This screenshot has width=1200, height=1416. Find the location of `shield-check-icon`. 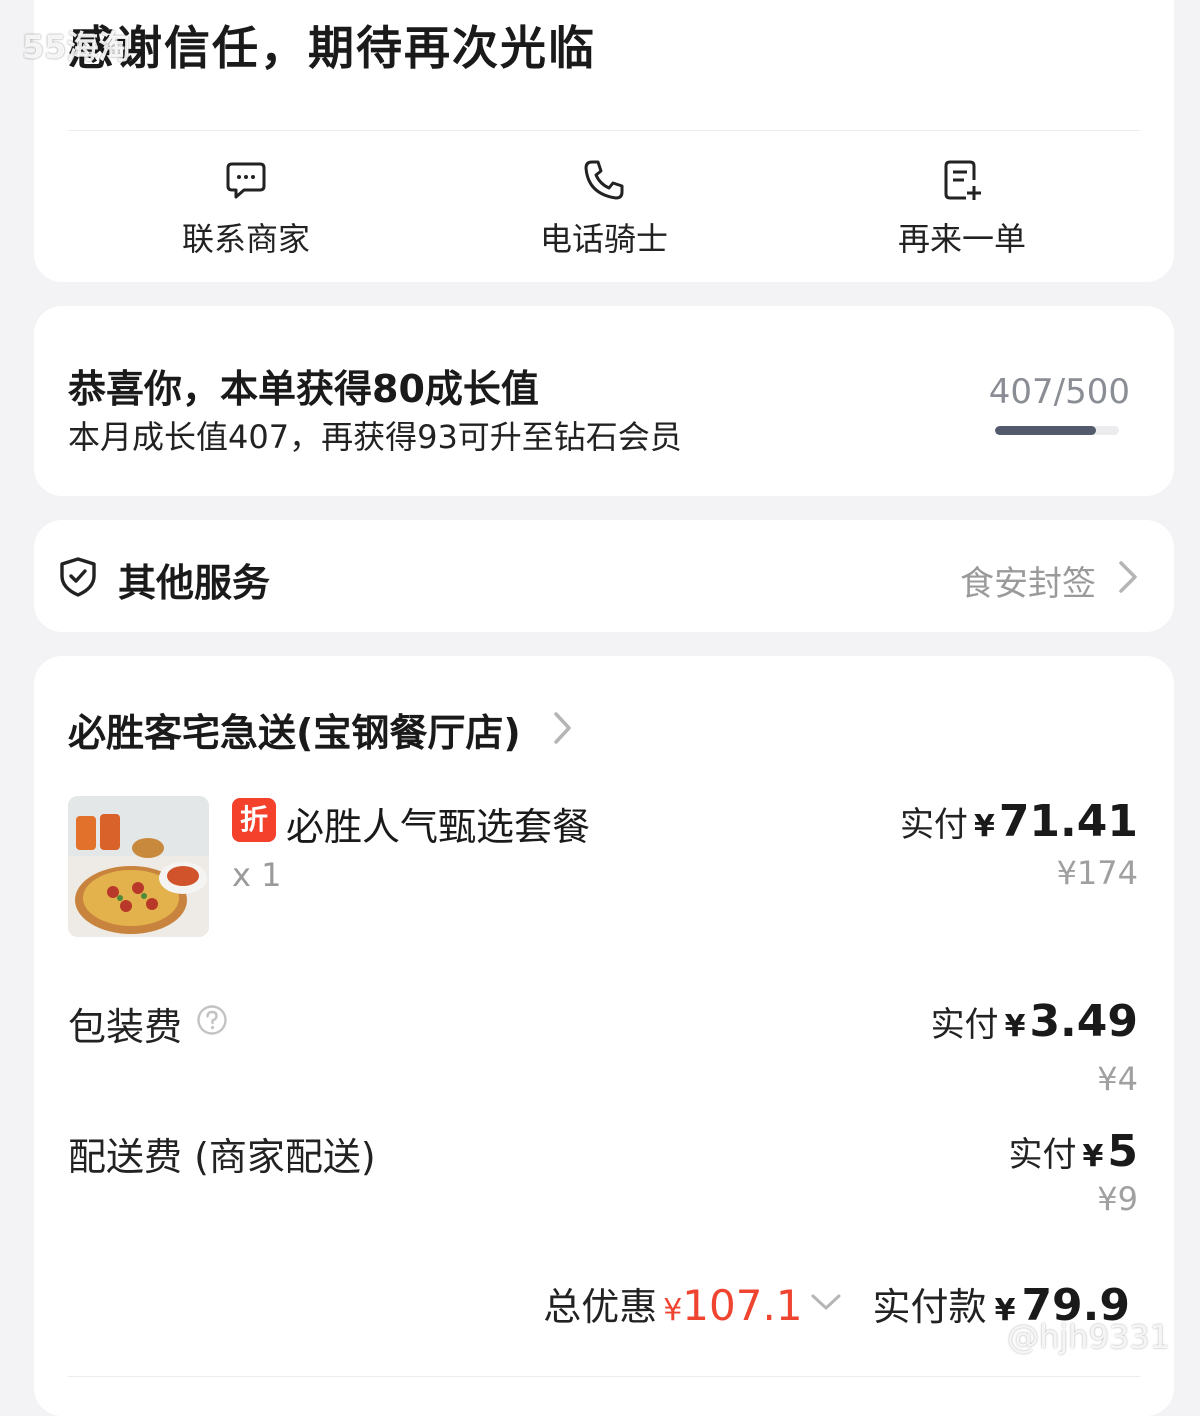

shield-check-icon is located at coordinates (78, 577).